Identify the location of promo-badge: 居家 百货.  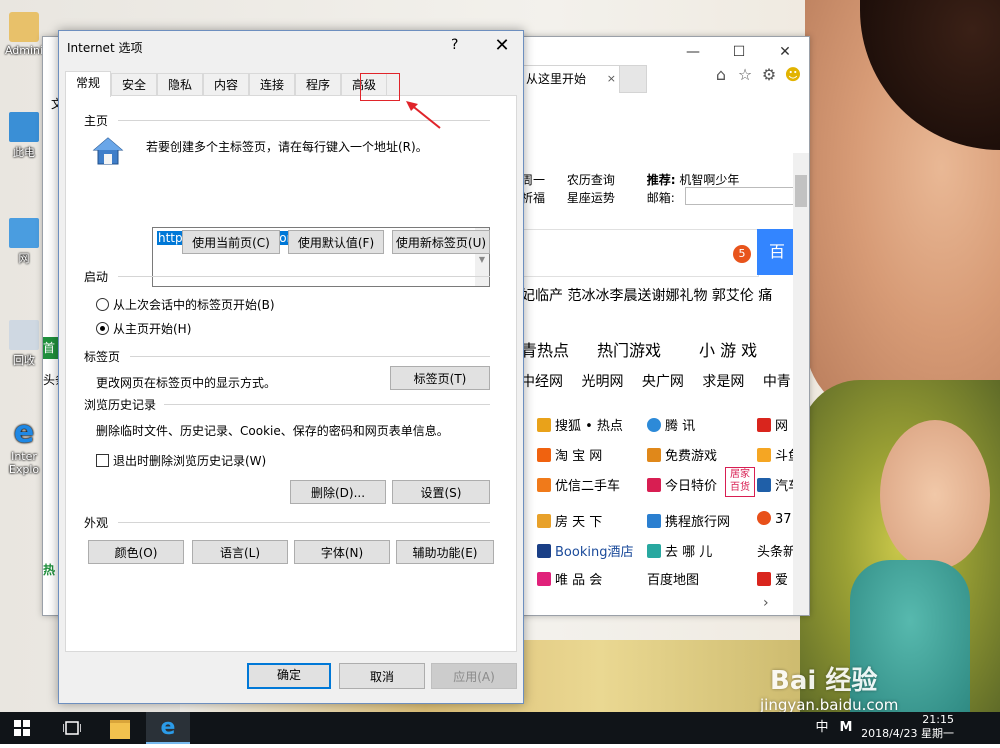
(740, 482).